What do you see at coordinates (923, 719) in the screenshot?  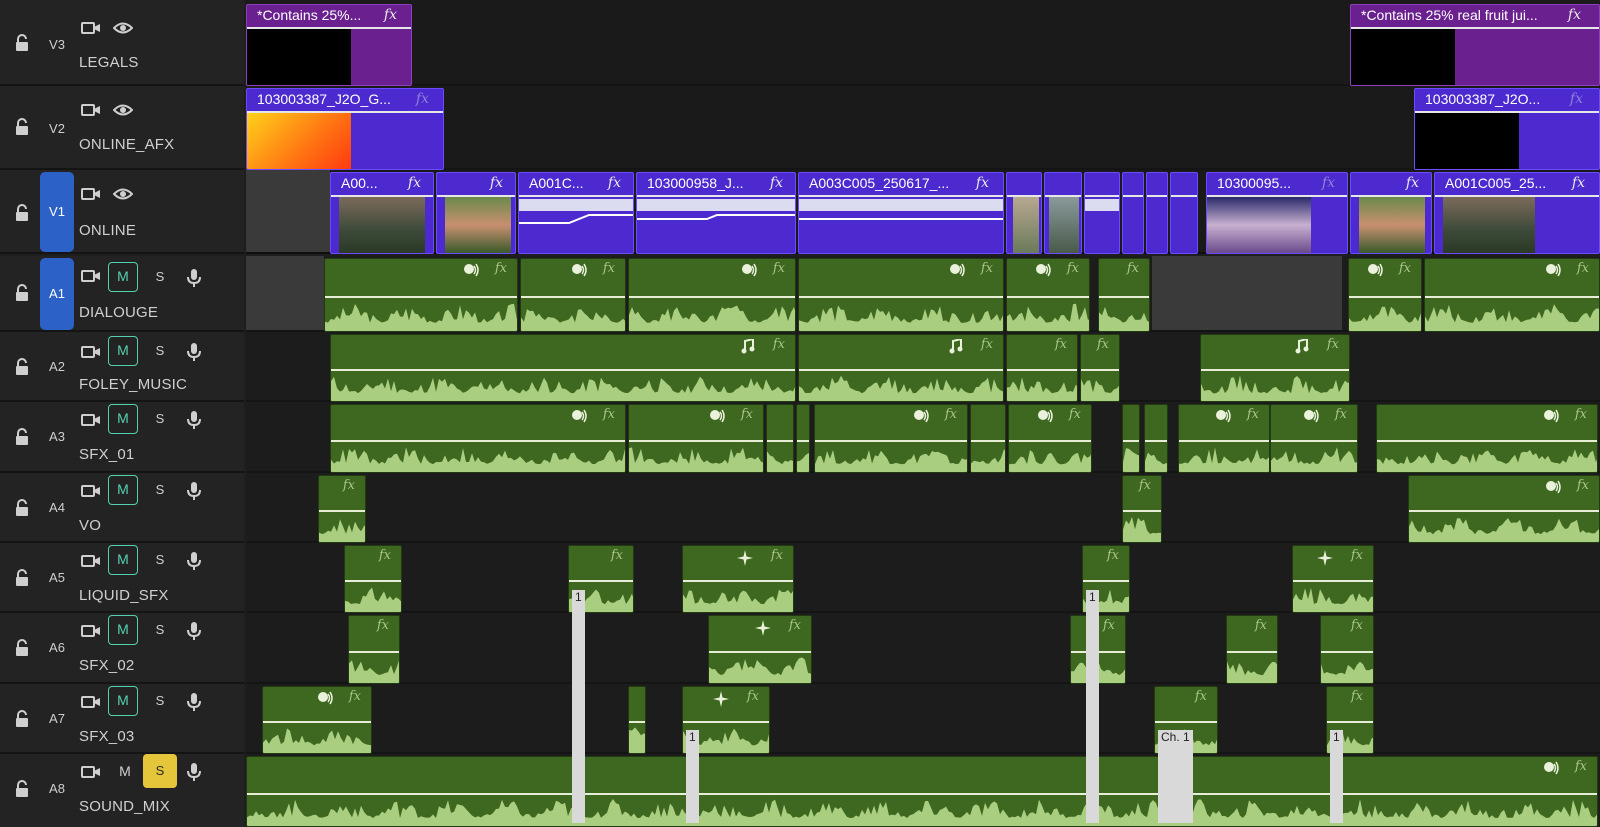 I see `track-lane-a7` at bounding box center [923, 719].